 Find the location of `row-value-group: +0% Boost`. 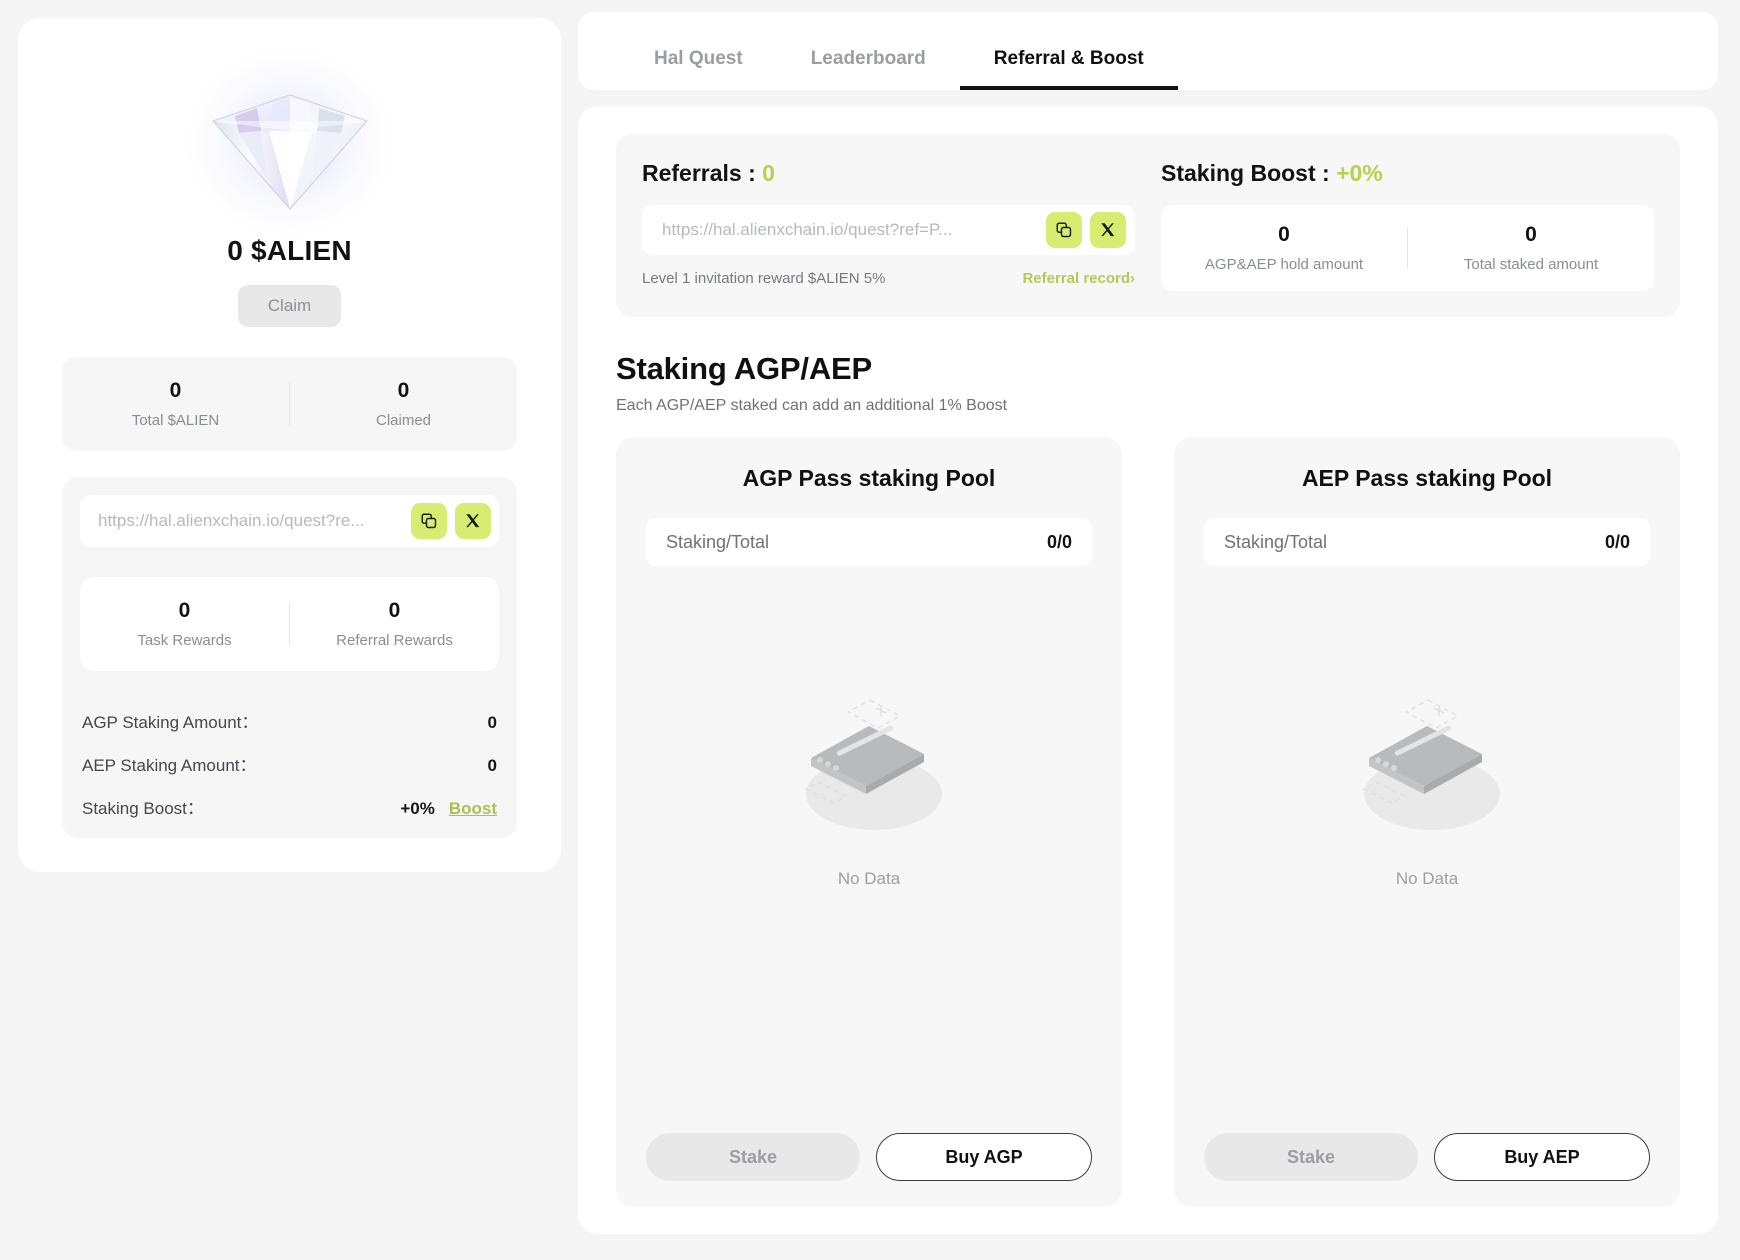

row-value-group: +0% Boost is located at coordinates (448, 809).